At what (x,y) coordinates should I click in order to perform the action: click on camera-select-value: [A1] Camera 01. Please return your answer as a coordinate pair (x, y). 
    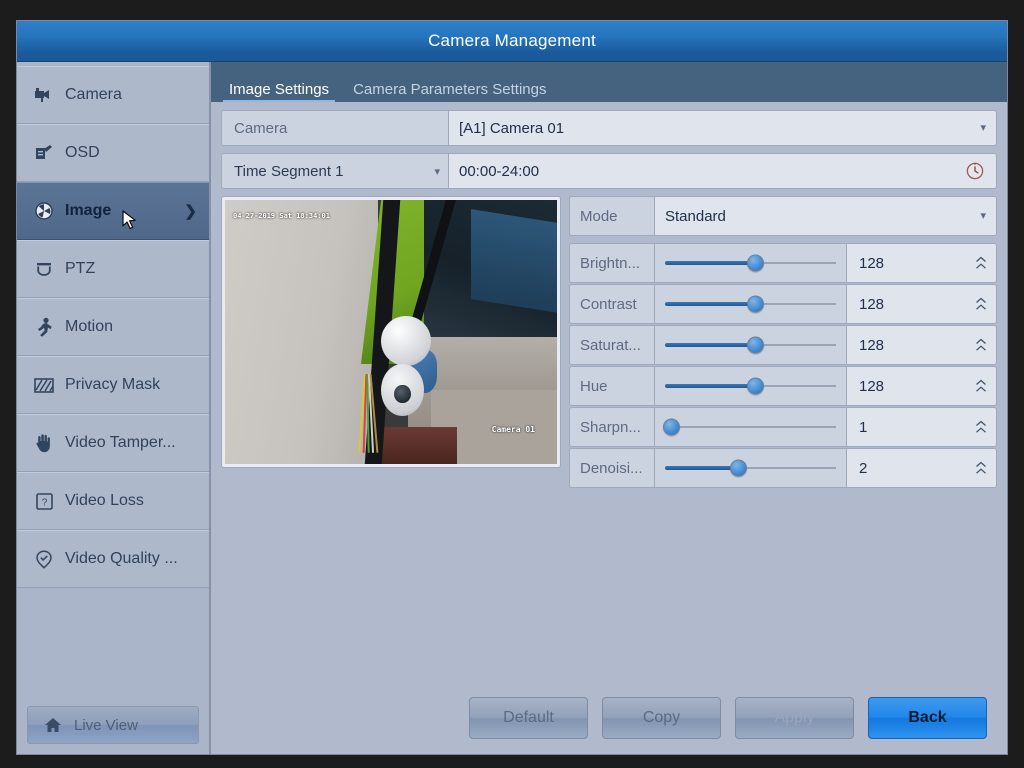
    Looking at the image, I should click on (512, 128).